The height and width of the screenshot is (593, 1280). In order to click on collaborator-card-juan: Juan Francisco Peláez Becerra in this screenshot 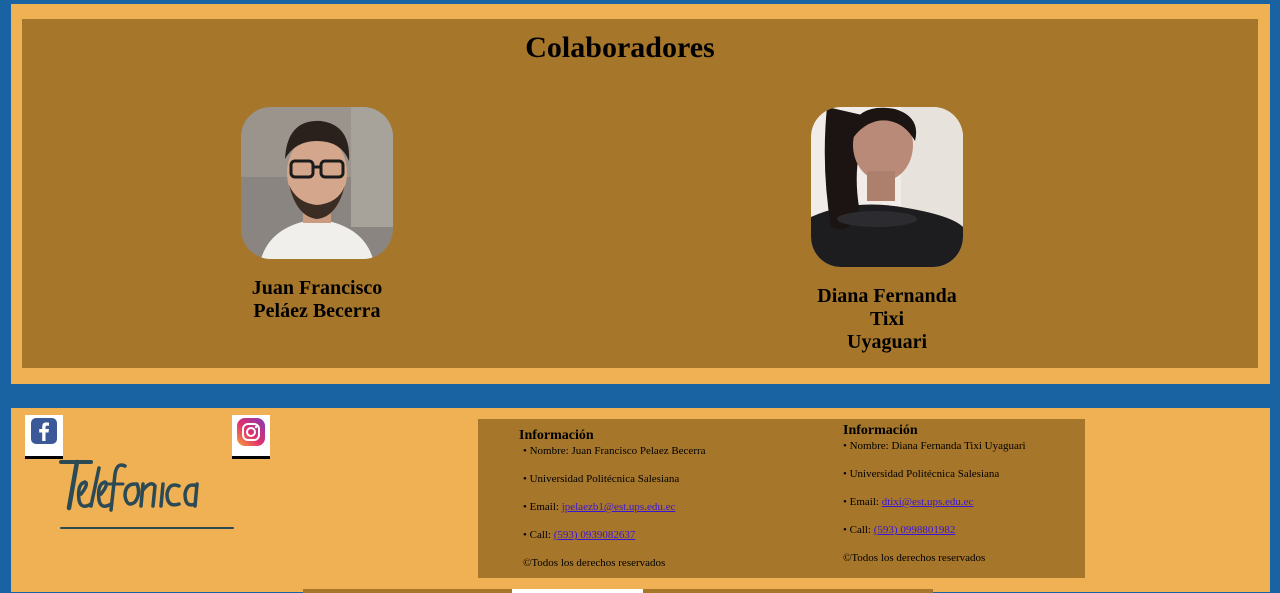, I will do `click(317, 215)`.